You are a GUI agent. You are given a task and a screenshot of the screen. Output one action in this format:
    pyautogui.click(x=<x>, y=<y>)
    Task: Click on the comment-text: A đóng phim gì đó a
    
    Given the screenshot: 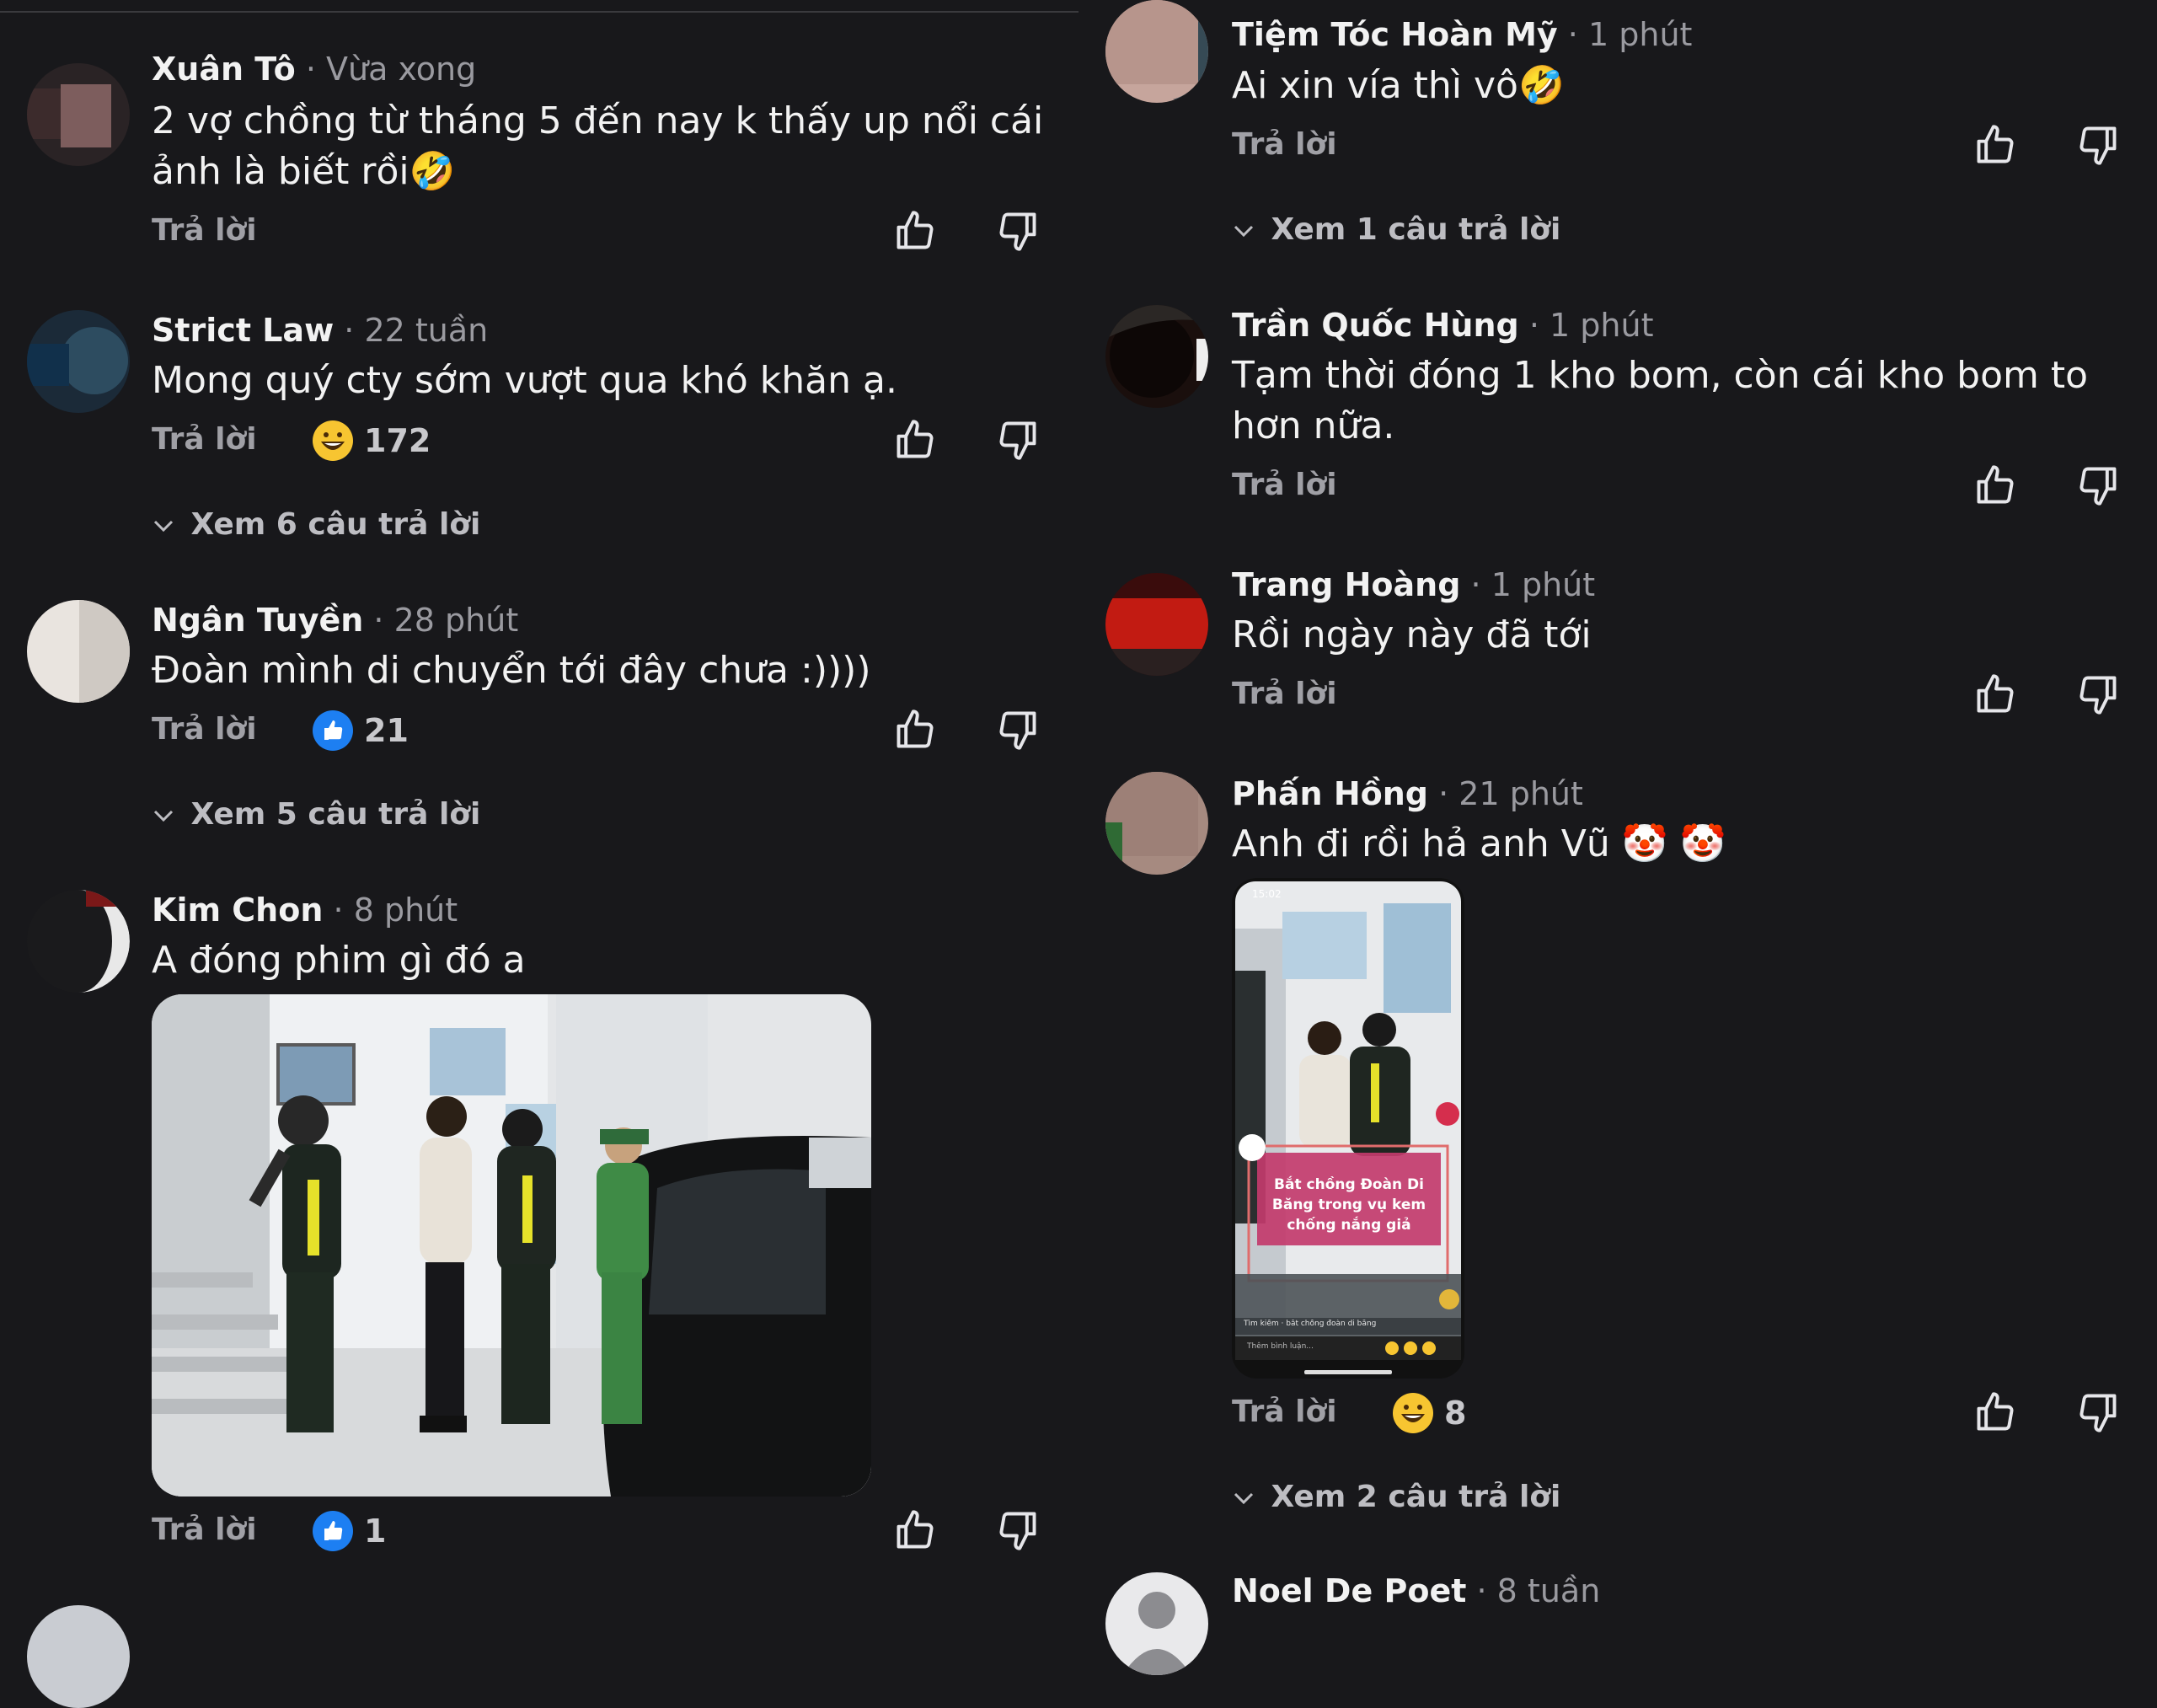 What is the action you would take?
    pyautogui.click(x=339, y=960)
    